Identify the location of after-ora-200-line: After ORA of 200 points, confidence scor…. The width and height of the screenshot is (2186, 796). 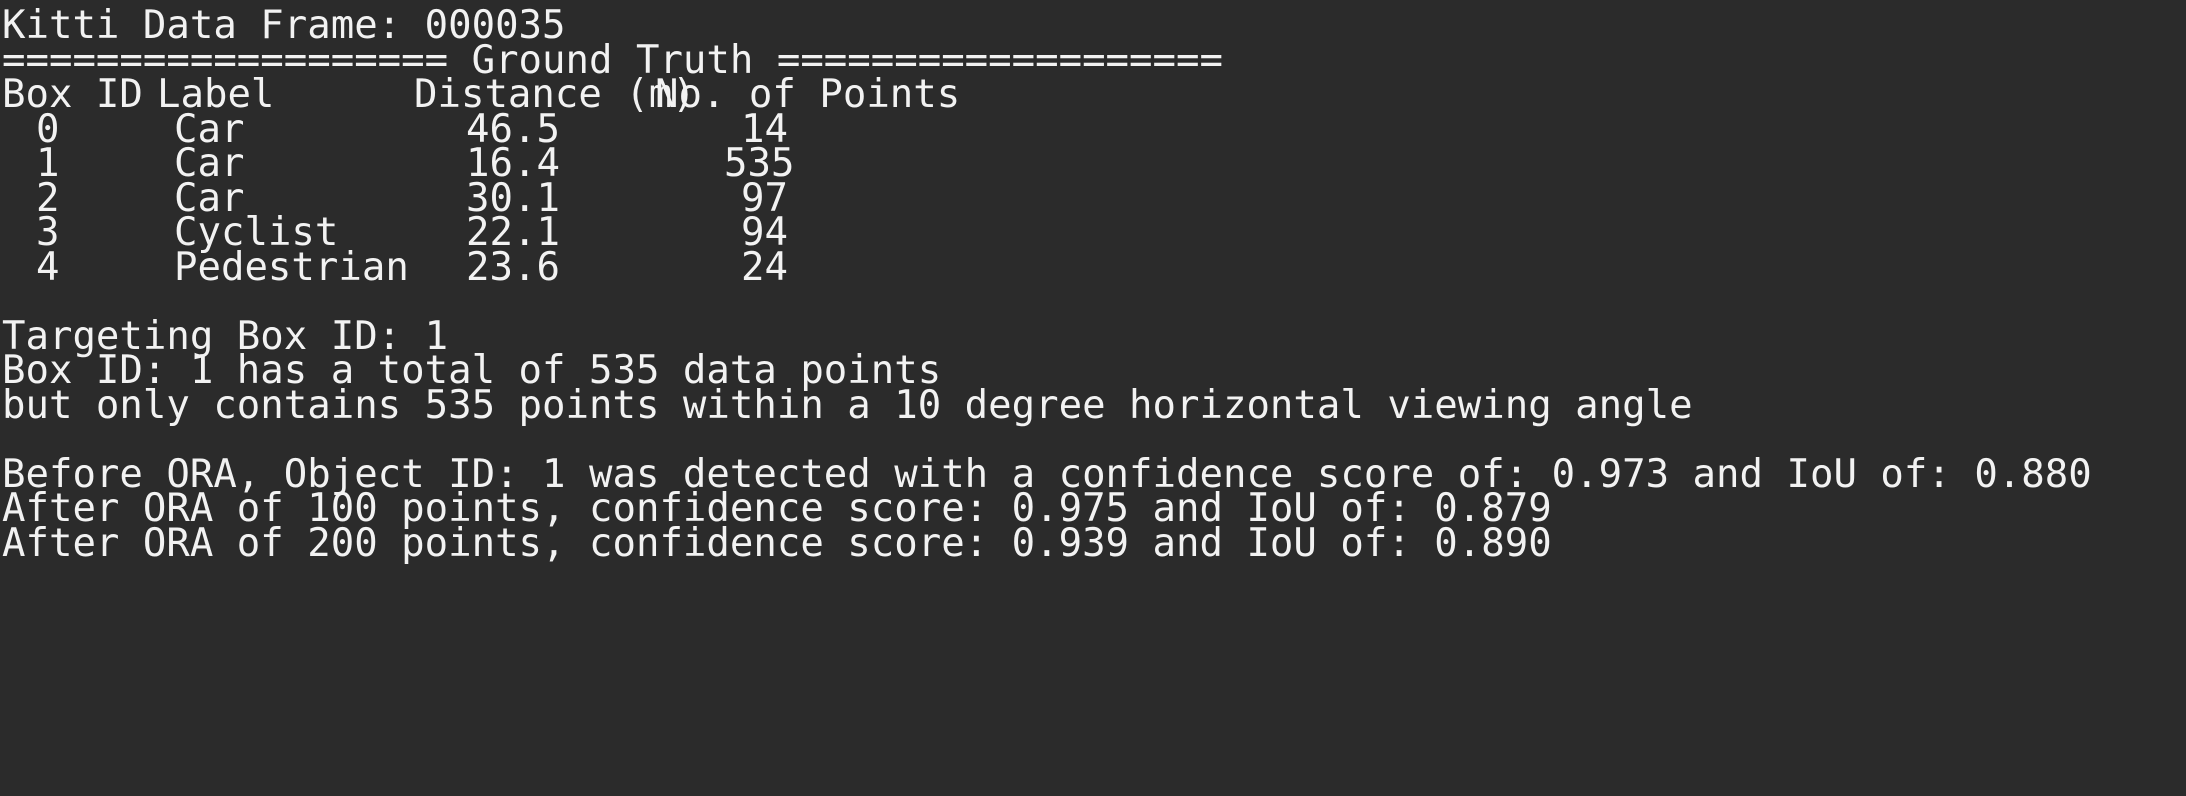
(777, 543).